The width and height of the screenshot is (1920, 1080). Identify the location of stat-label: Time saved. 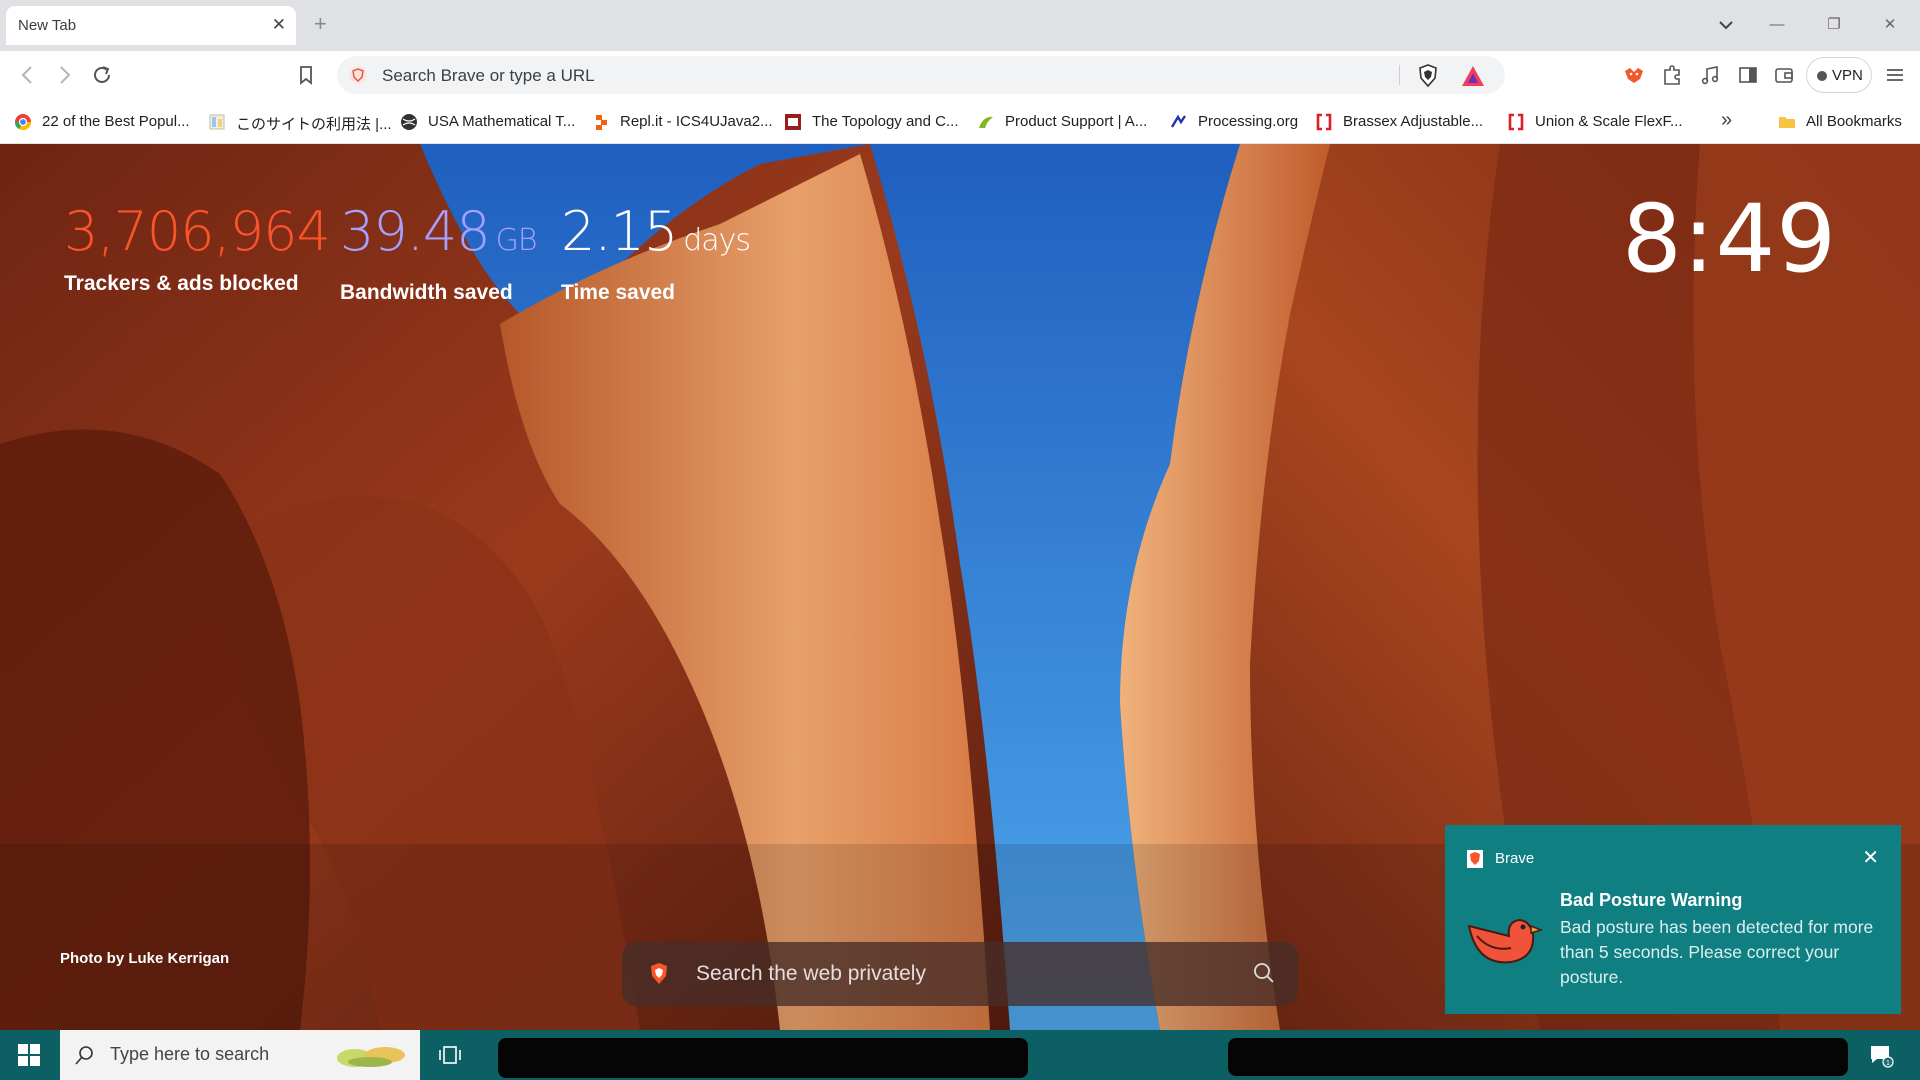
(618, 292).